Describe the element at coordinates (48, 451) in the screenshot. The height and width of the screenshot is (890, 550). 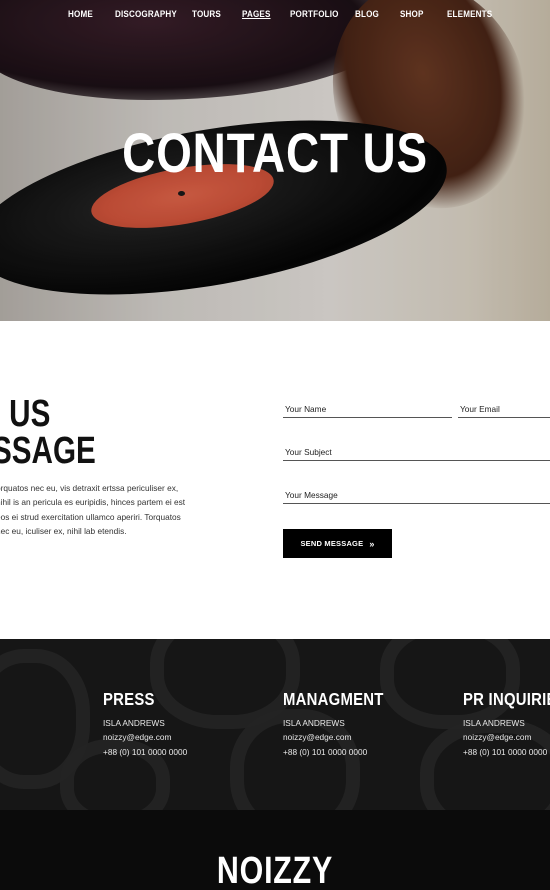
I see `contact-heading-line2: SSAGE` at that location.